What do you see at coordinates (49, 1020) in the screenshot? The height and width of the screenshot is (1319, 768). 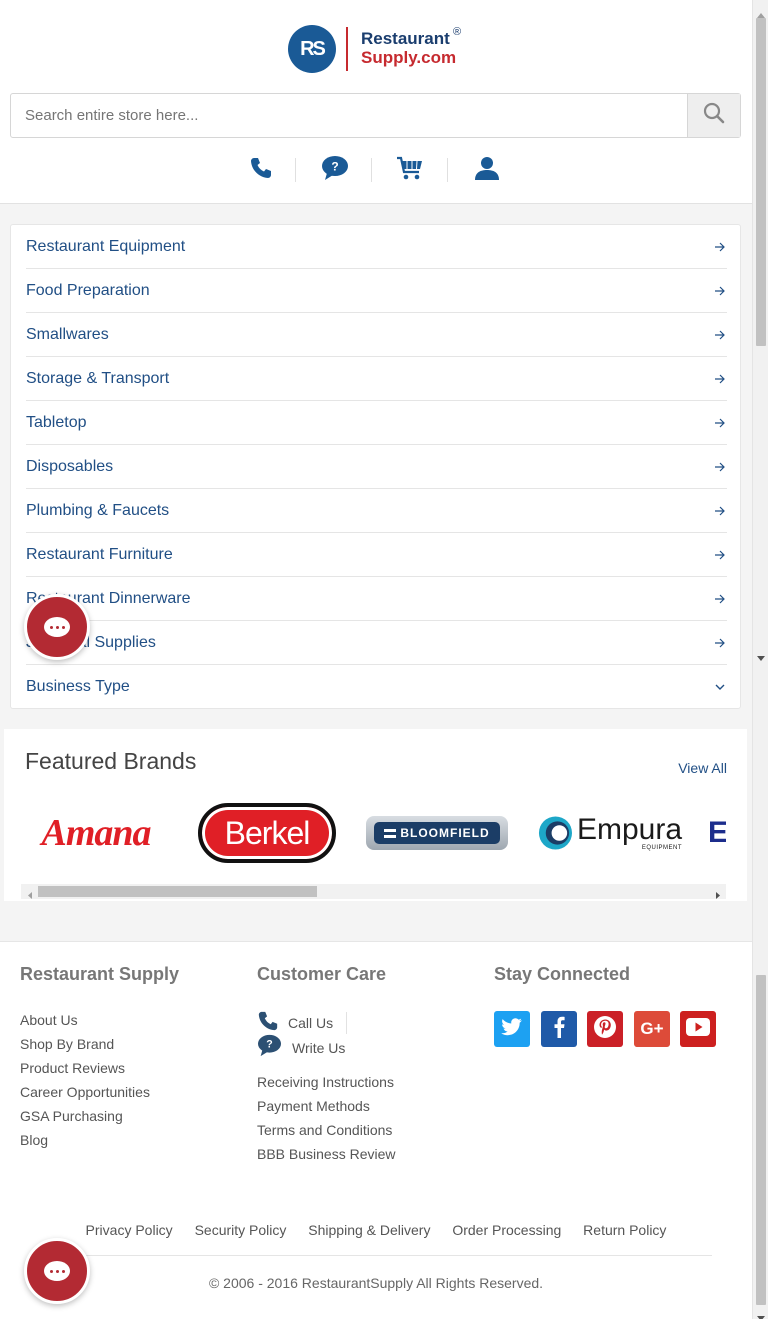 I see `footer-link-about-us: About Us` at bounding box center [49, 1020].